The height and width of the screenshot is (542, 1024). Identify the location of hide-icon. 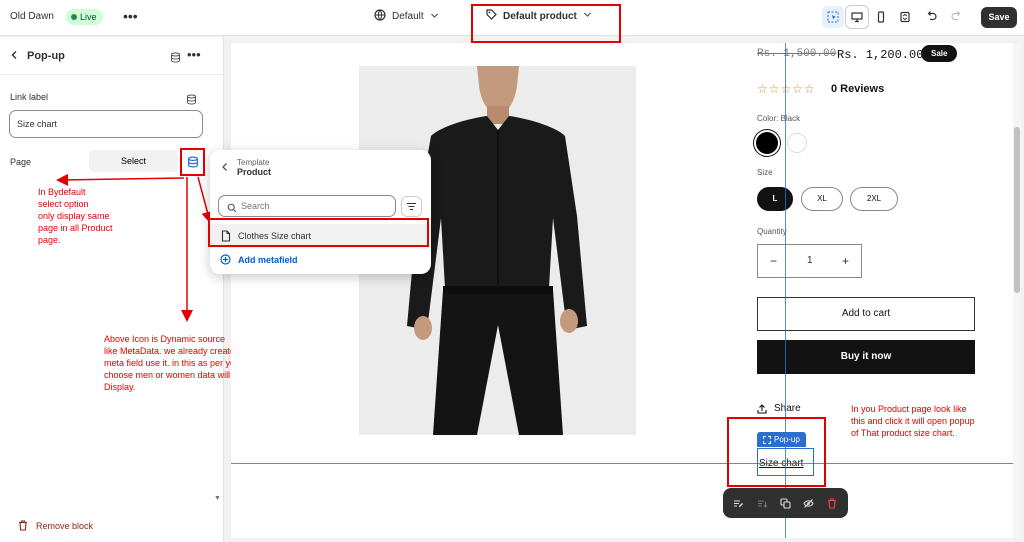
(809, 503).